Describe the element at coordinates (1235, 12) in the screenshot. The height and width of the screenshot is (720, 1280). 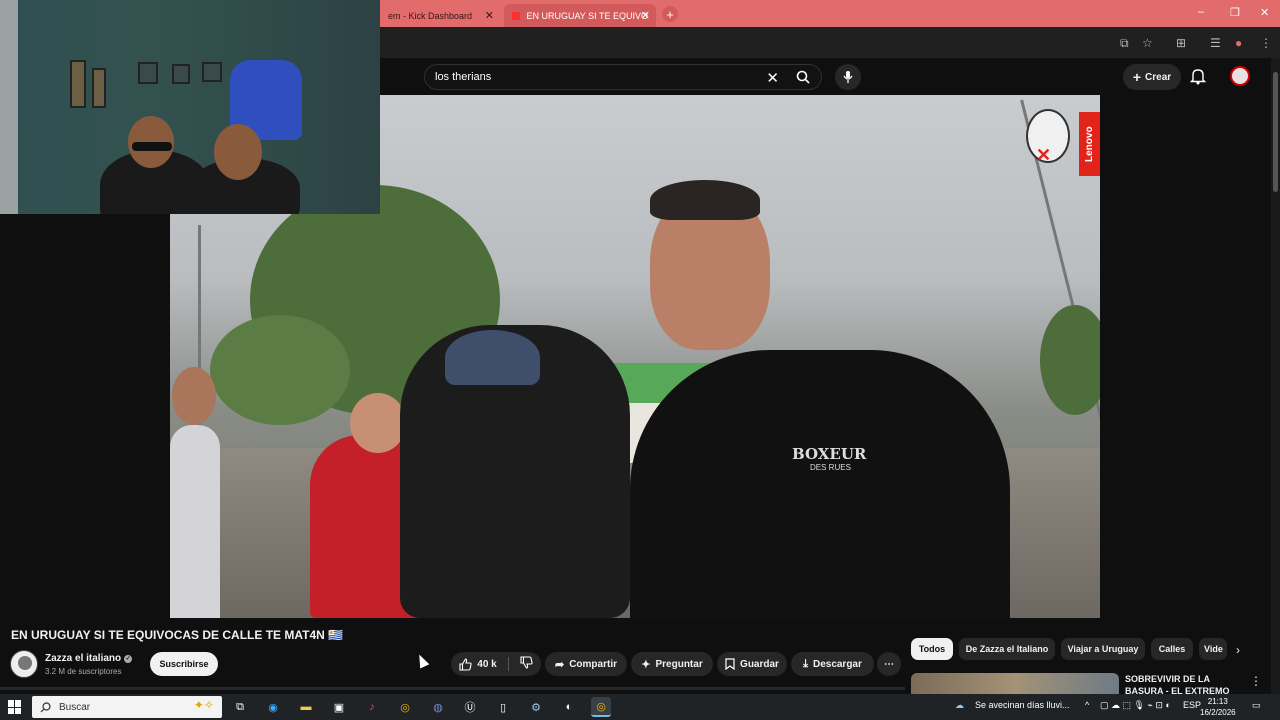
I see `restore-icon: ❐` at that location.